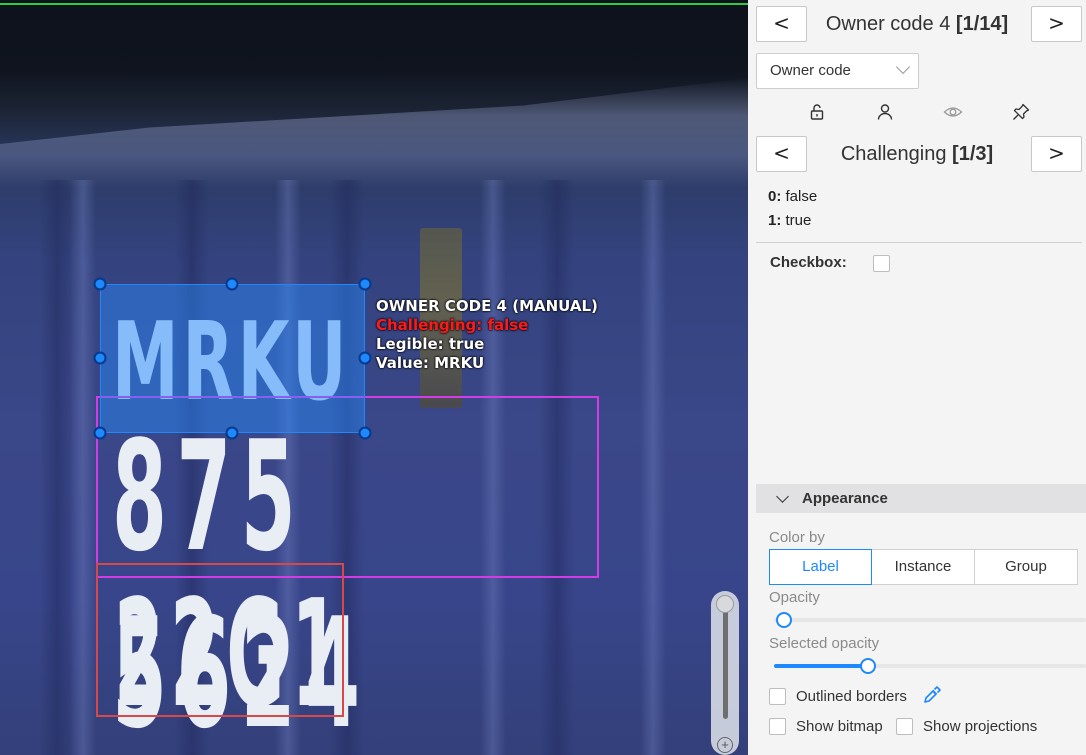 Image resolution: width=1086 pixels, height=755 pixels. What do you see at coordinates (725, 745) in the screenshot?
I see `zoom-in-icon: +` at bounding box center [725, 745].